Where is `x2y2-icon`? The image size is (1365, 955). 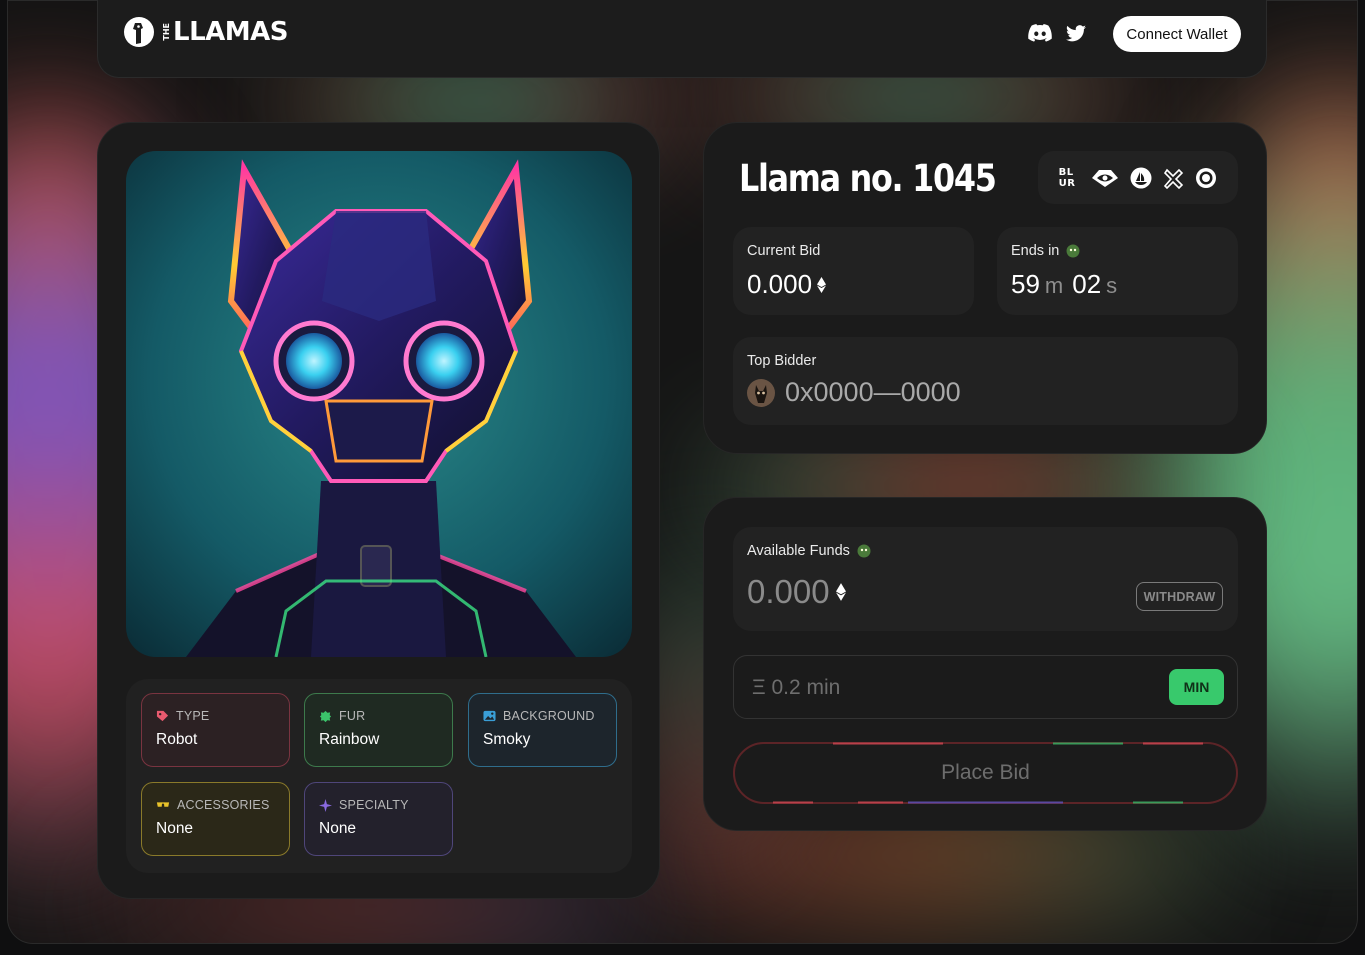
x2y2-icon is located at coordinates (1174, 178).